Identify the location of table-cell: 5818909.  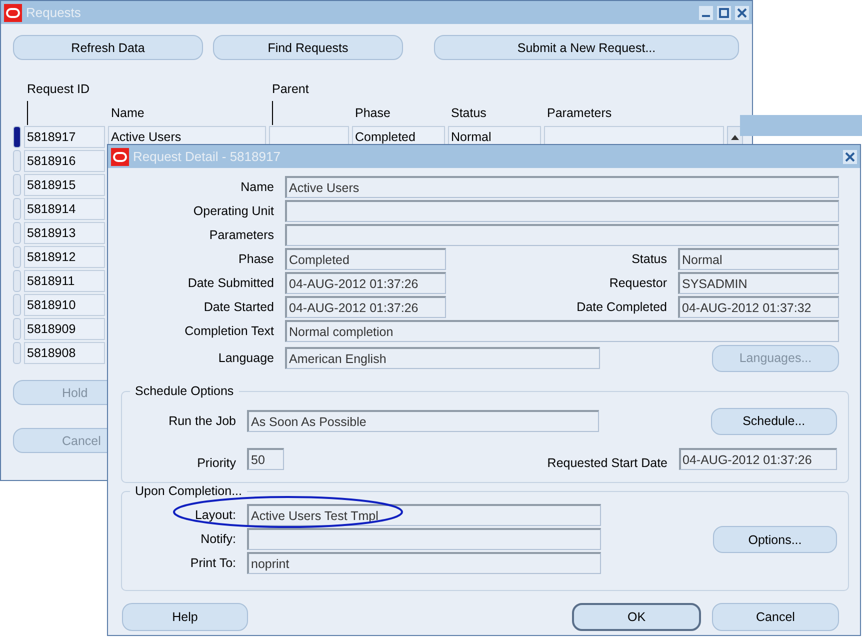
(64, 329).